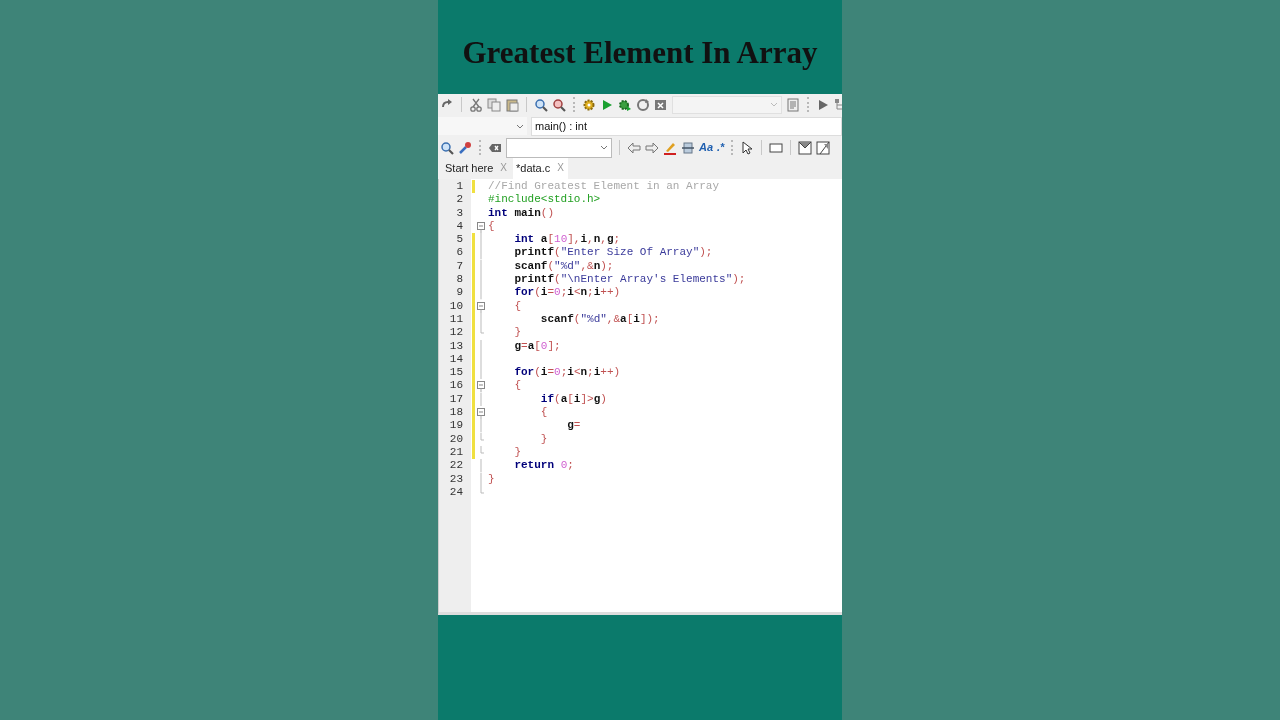  Describe the element at coordinates (533, 168) in the screenshot. I see `tab-label: *data.c` at that location.